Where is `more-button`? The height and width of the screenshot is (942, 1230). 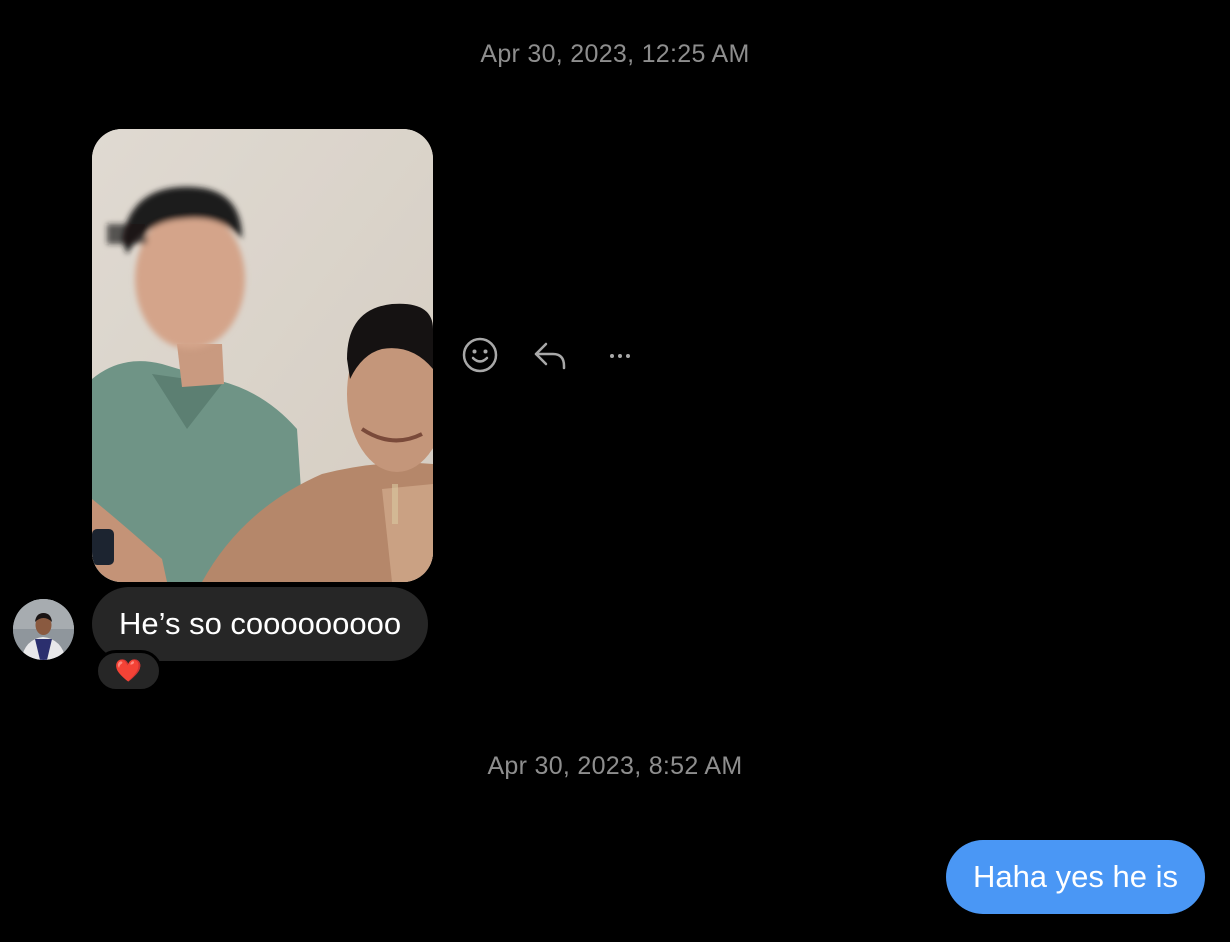
more-button is located at coordinates (620, 355).